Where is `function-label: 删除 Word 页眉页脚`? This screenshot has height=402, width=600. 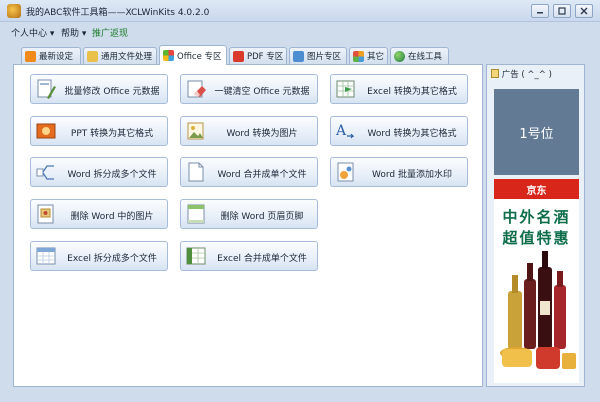
function-label: 删除 Word 页眉页脚 is located at coordinates (262, 217).